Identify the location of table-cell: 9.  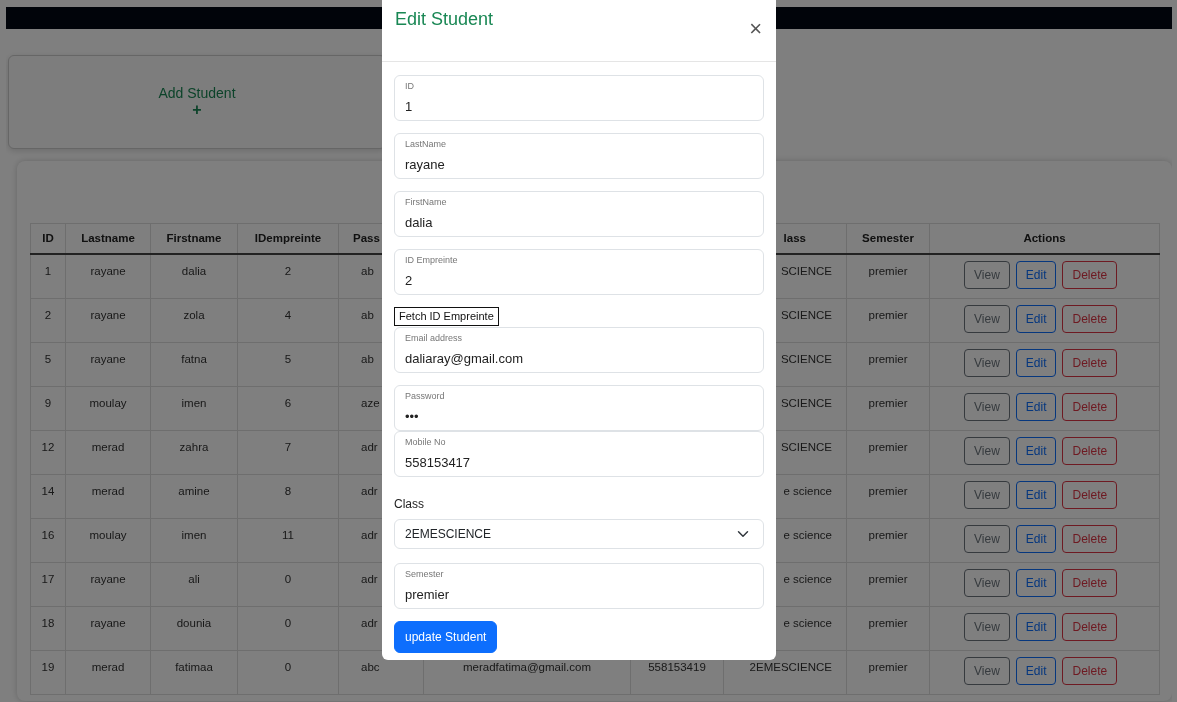
(48, 402).